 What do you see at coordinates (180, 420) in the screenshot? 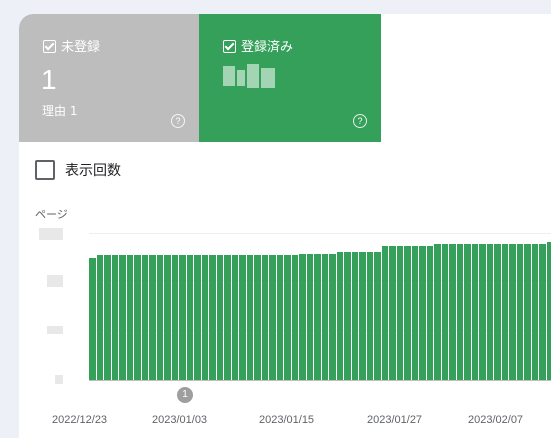
I see `x-tick-label: 2023/01/03` at bounding box center [180, 420].